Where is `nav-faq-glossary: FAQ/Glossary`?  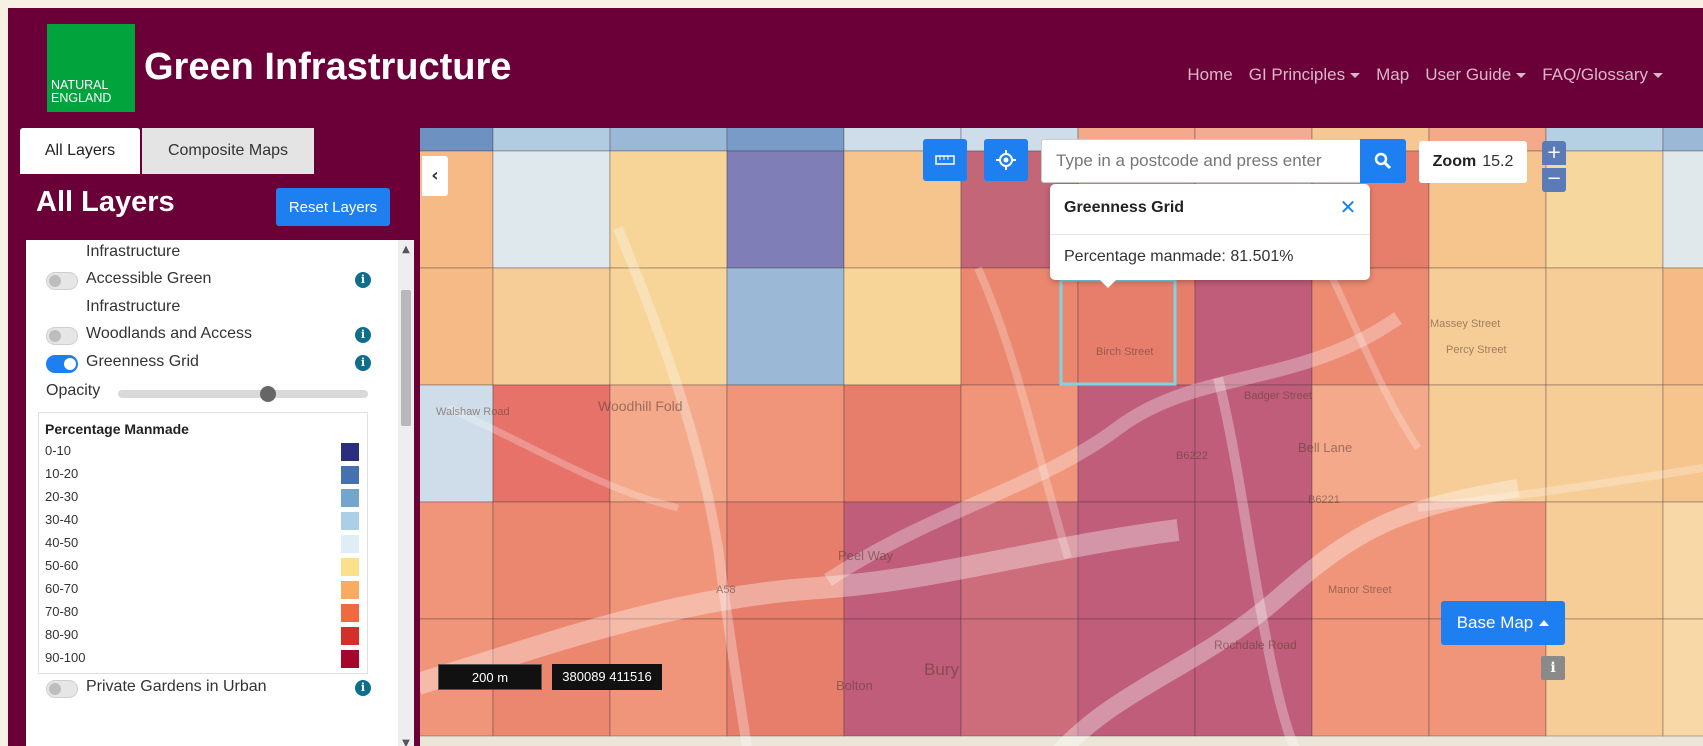
nav-faq-glossary: FAQ/Glossary is located at coordinates (1602, 75).